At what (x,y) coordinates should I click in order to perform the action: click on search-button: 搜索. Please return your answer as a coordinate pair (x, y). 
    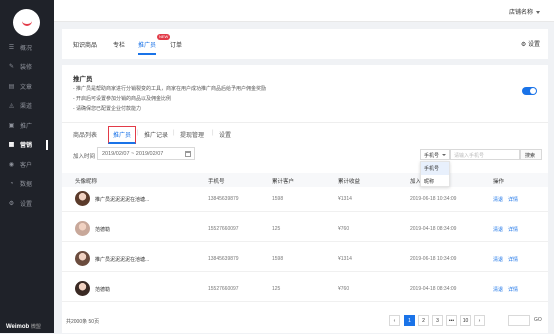
    Looking at the image, I should click on (531, 154).